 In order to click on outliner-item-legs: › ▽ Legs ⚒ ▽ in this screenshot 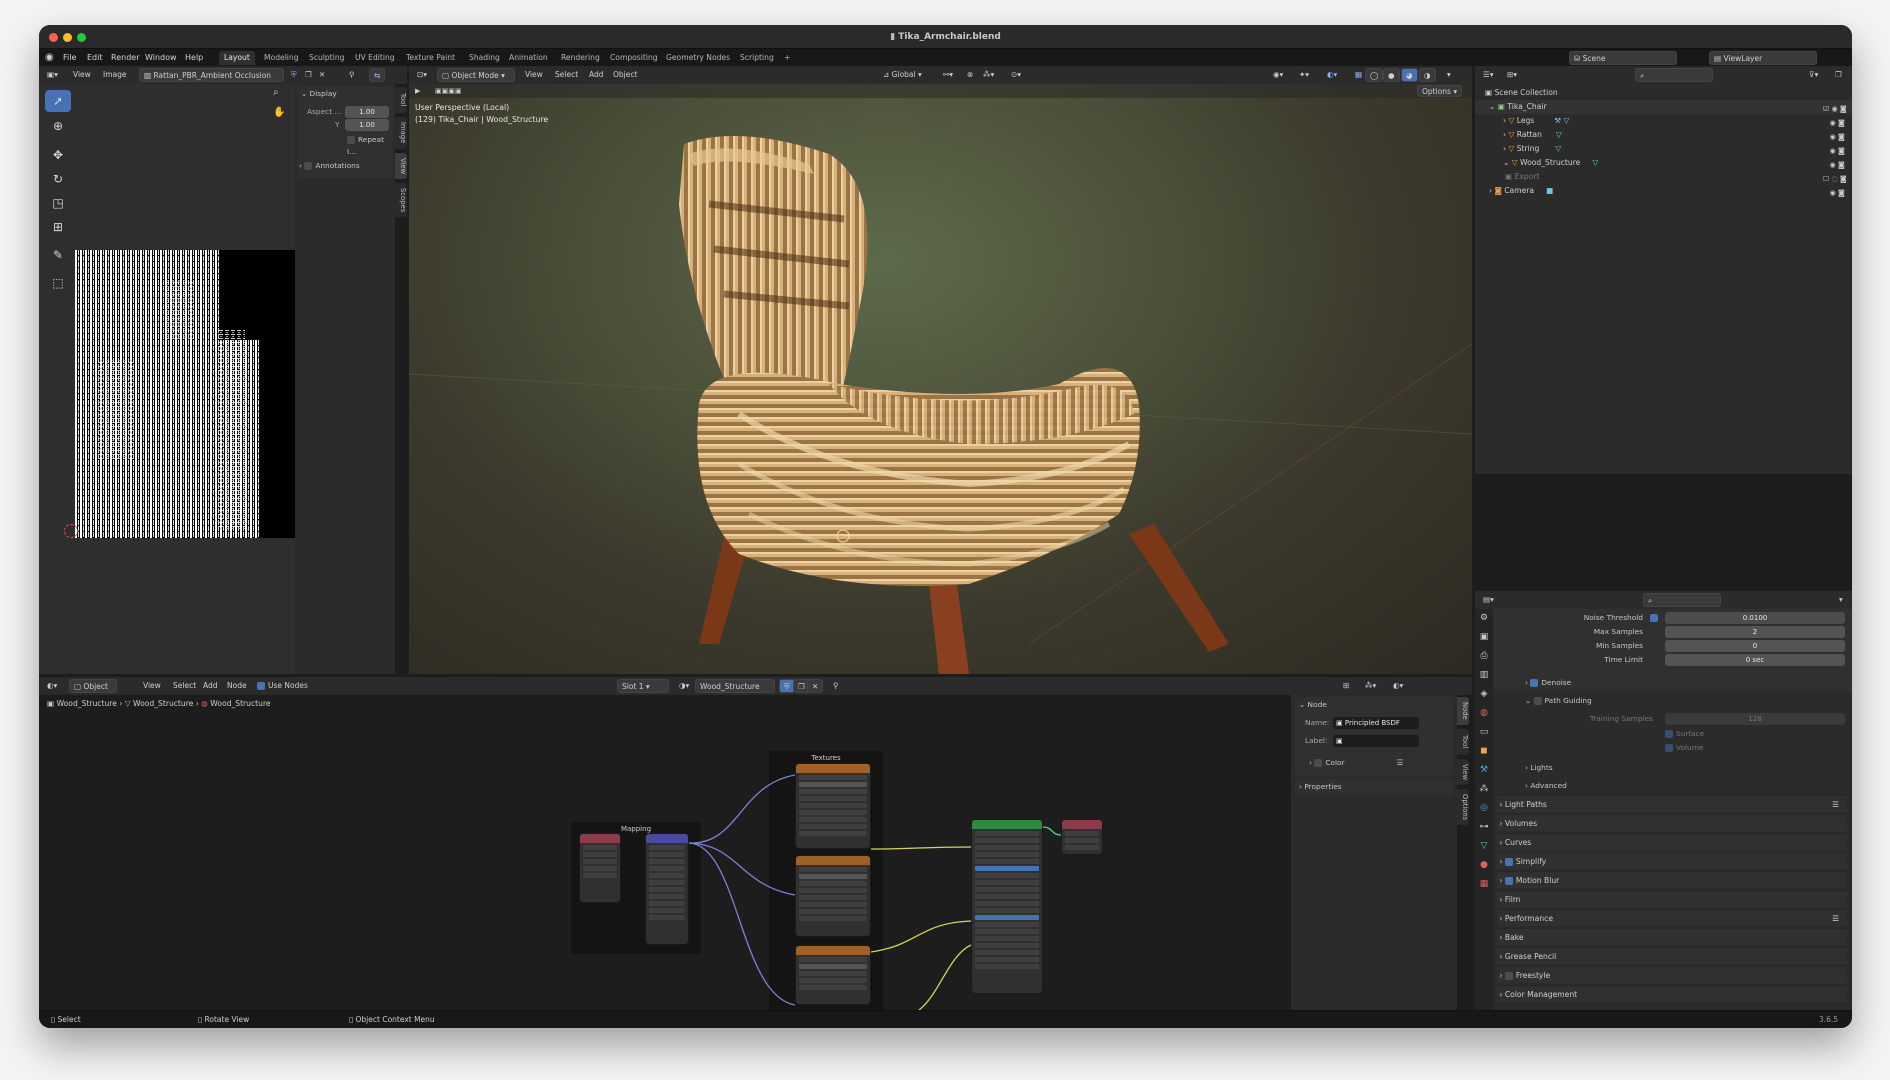, I will do `click(1663, 121)`.